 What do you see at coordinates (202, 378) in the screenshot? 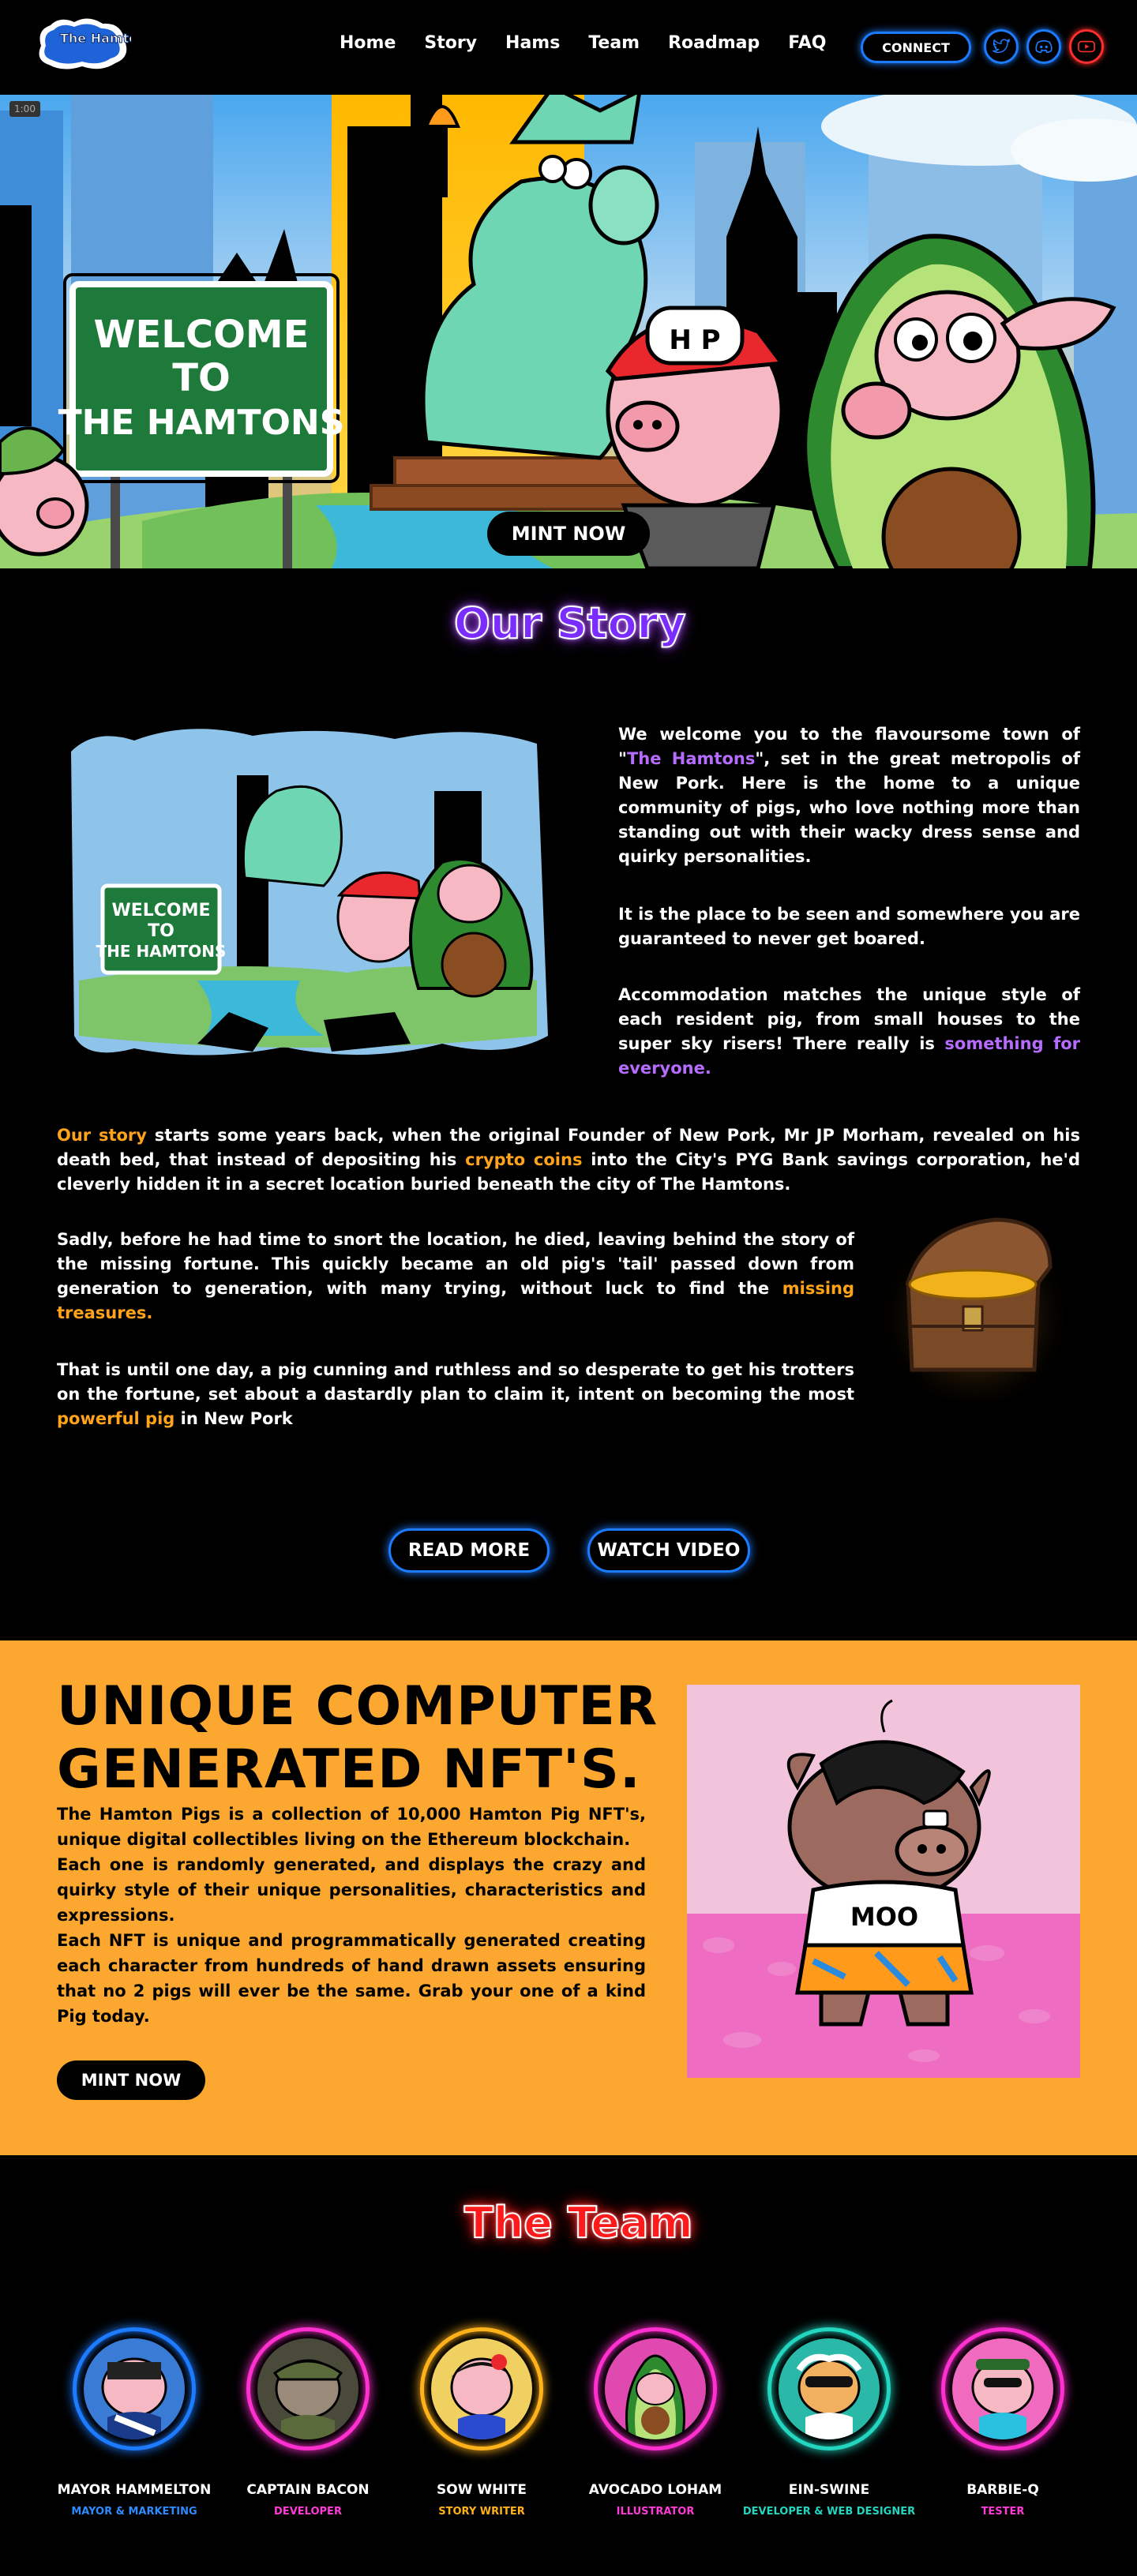
I see `hero-sign-line-2: TO` at bounding box center [202, 378].